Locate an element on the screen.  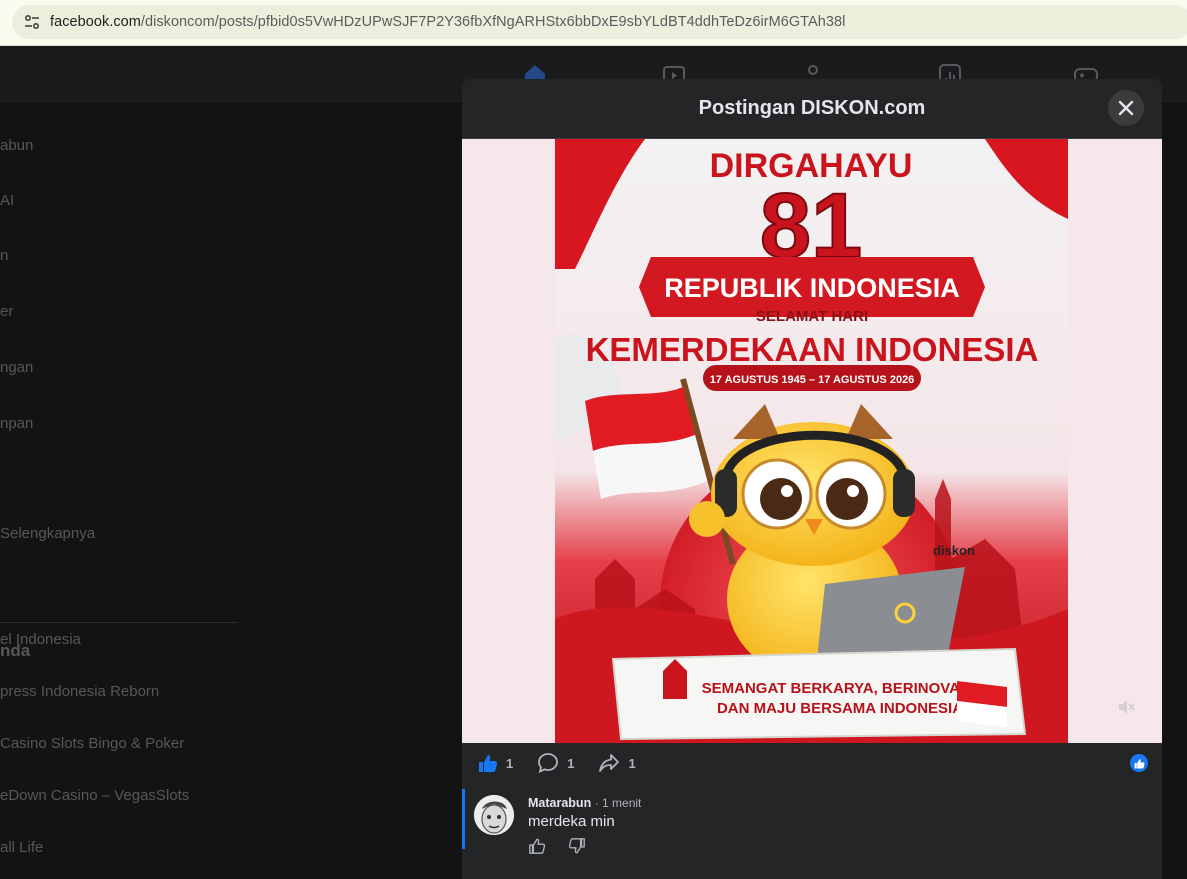
comment-timestamp: · 1 menit is located at coordinates (618, 803).